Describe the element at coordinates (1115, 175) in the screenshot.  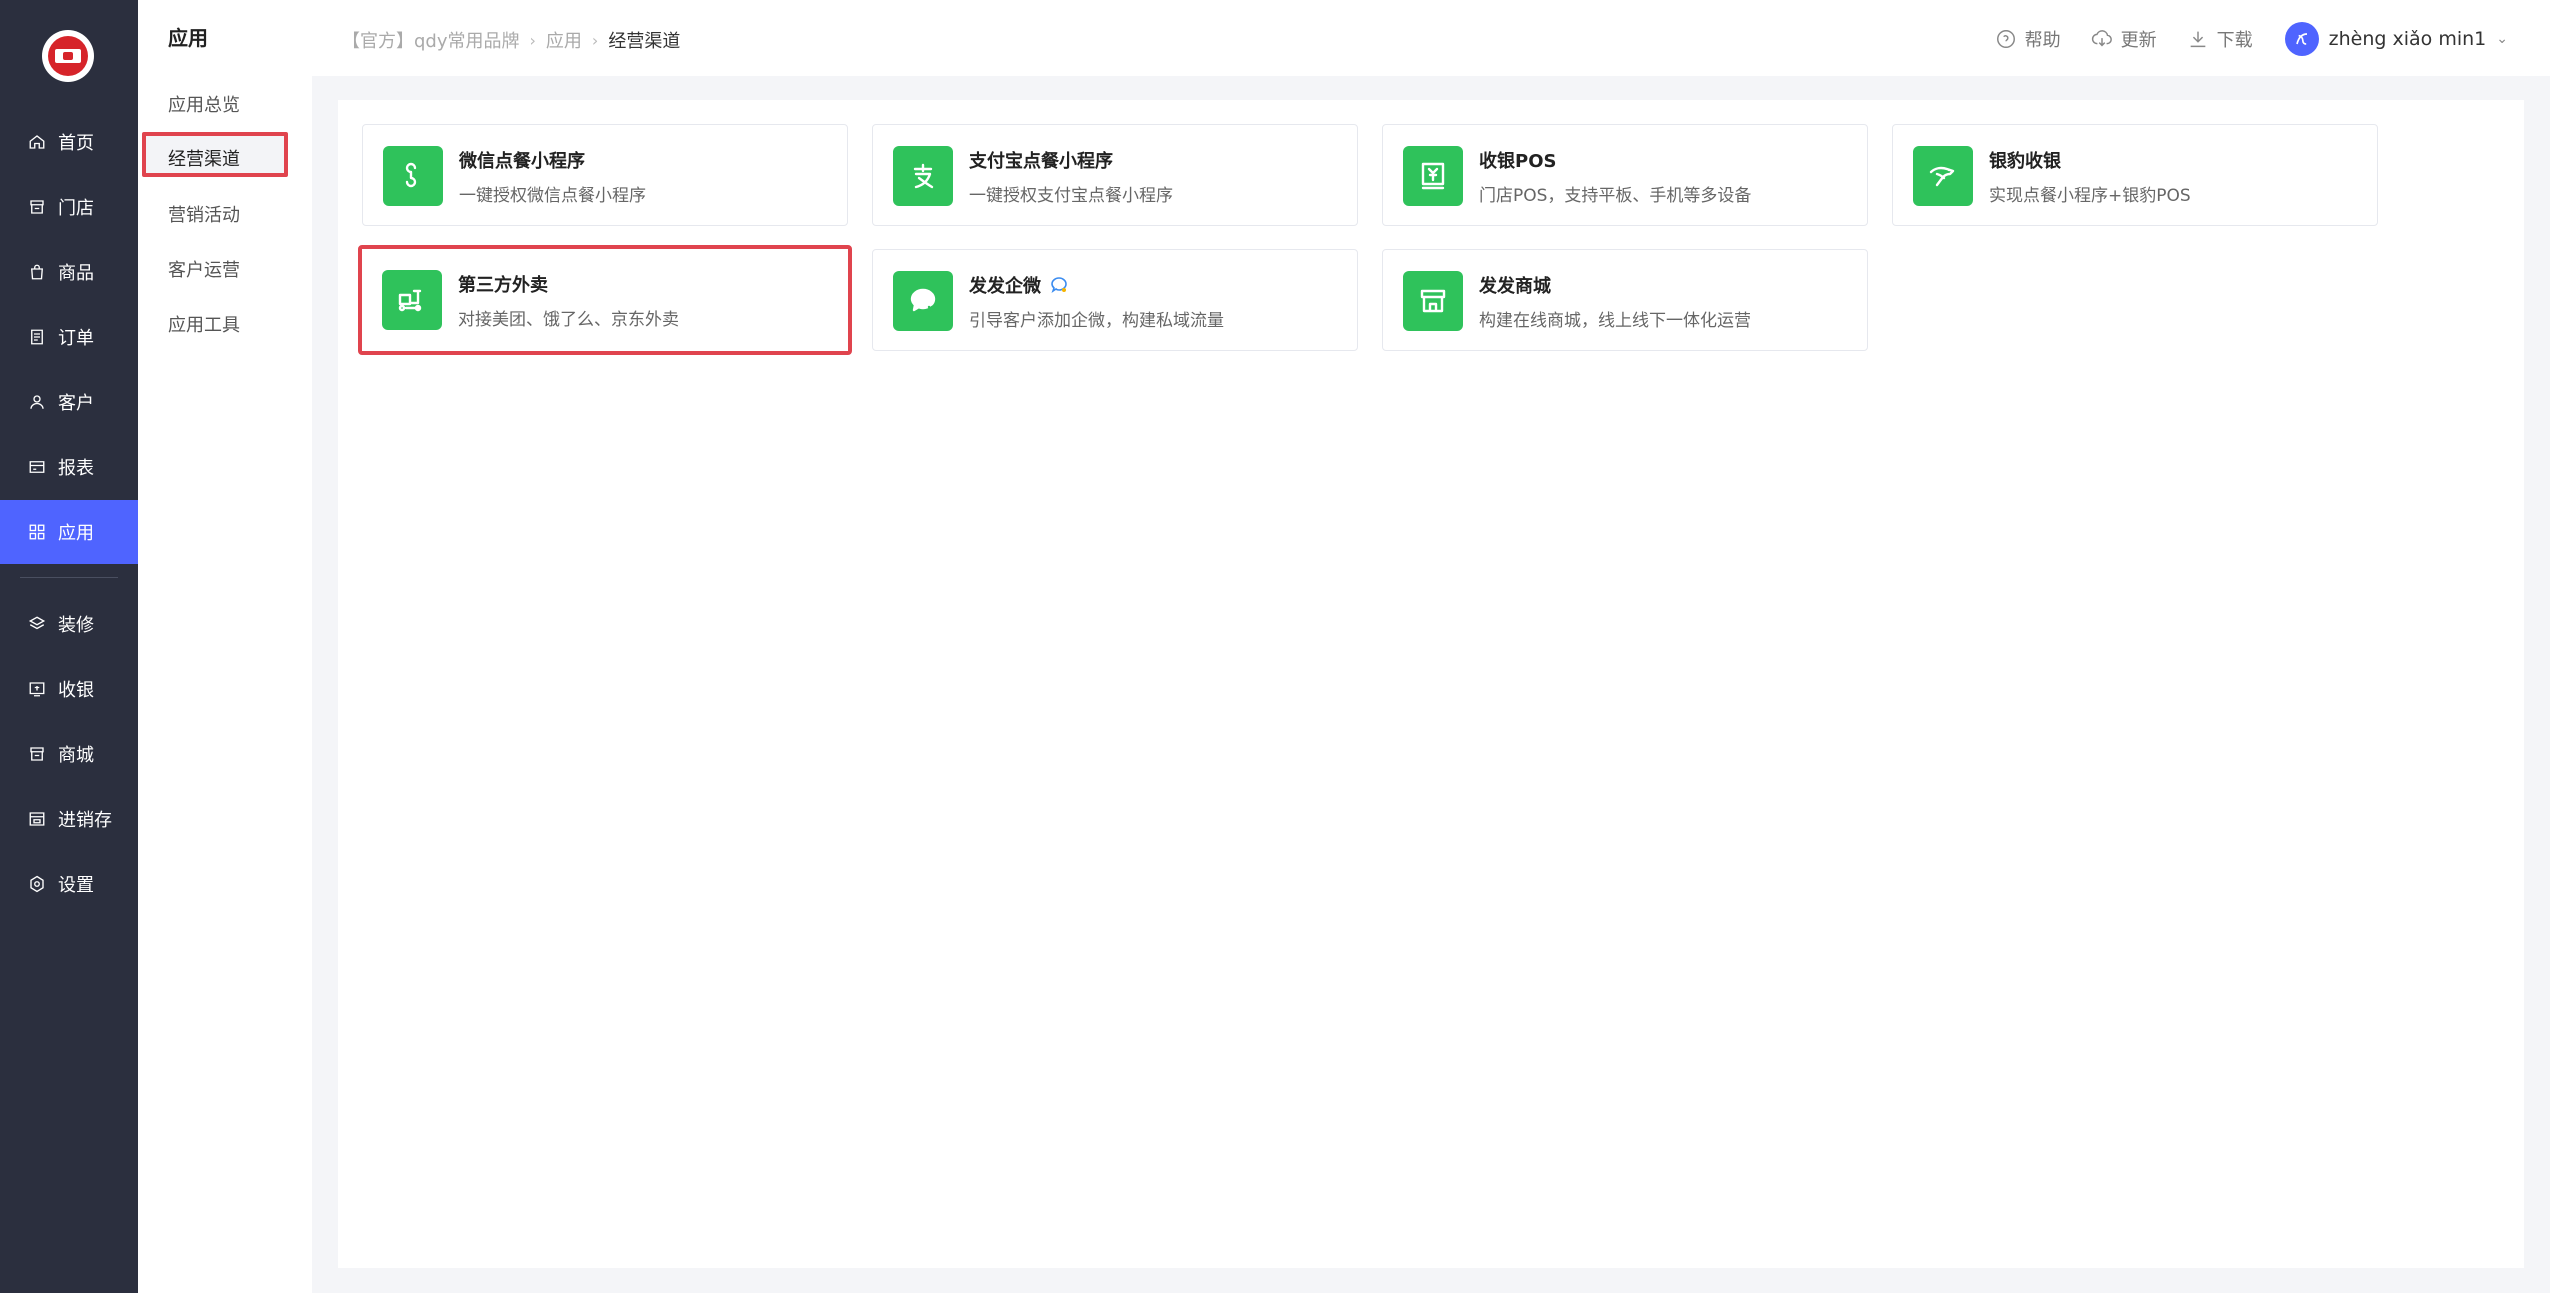
I see `card-alipay-miniprogram: 支付宝点餐小程序 一键授权支付宝点餐小程序` at that location.